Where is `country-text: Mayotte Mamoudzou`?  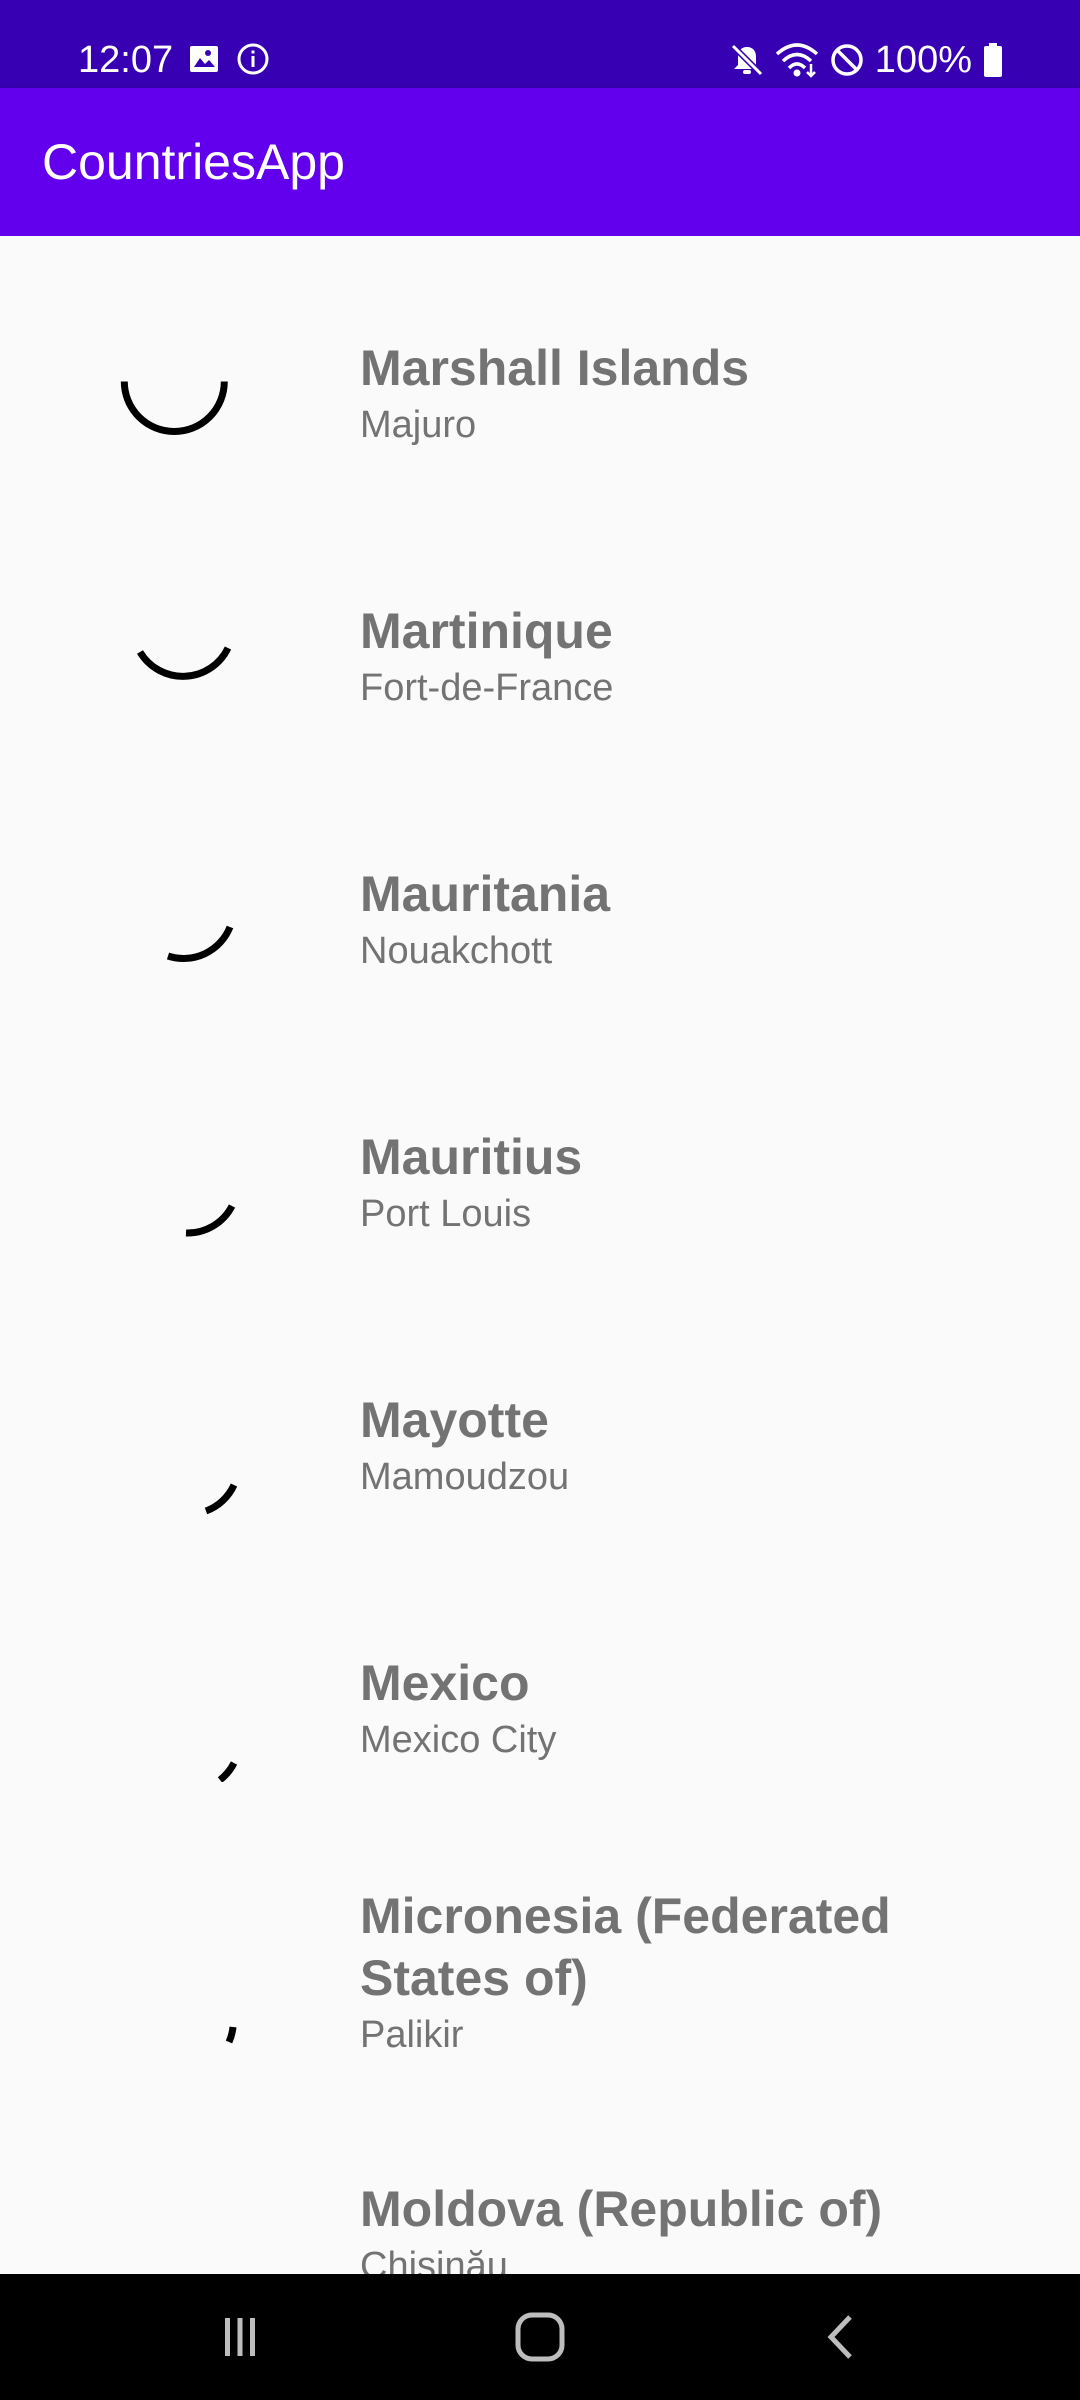
country-text: Mayotte Mamoudzou is located at coordinates (706, 1445).